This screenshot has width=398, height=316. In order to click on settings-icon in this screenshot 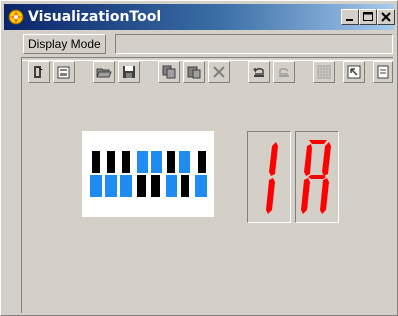, I will do `click(383, 72)`.